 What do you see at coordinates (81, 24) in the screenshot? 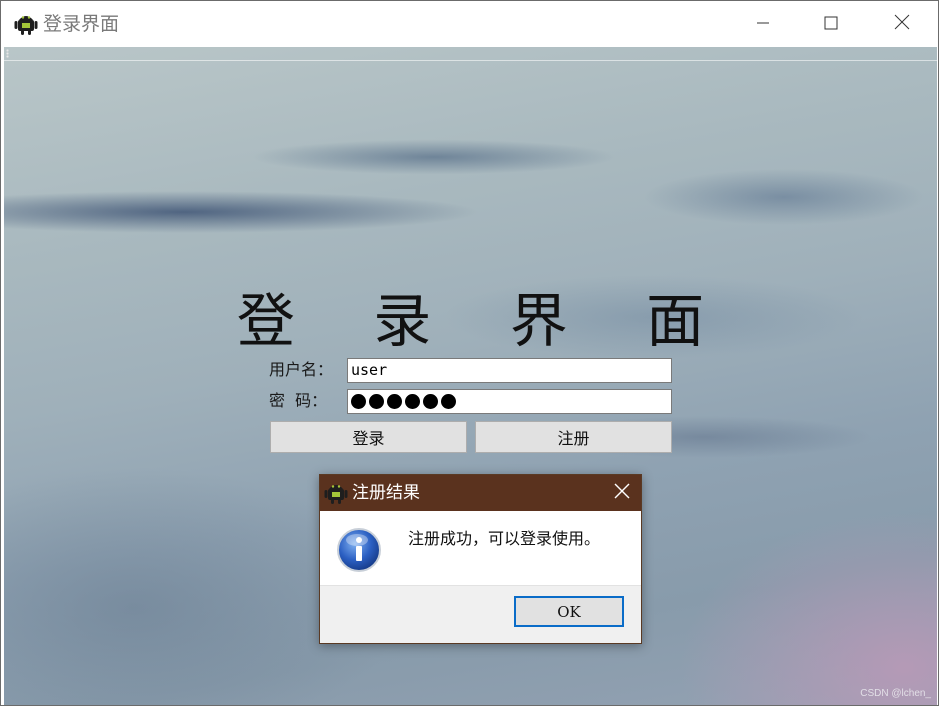
I see `window-title: 登录界面` at bounding box center [81, 24].